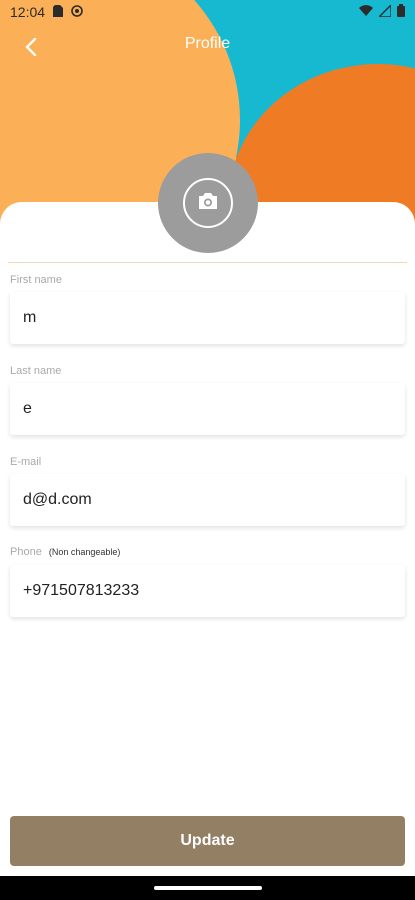  I want to click on avatar, so click(208, 203).